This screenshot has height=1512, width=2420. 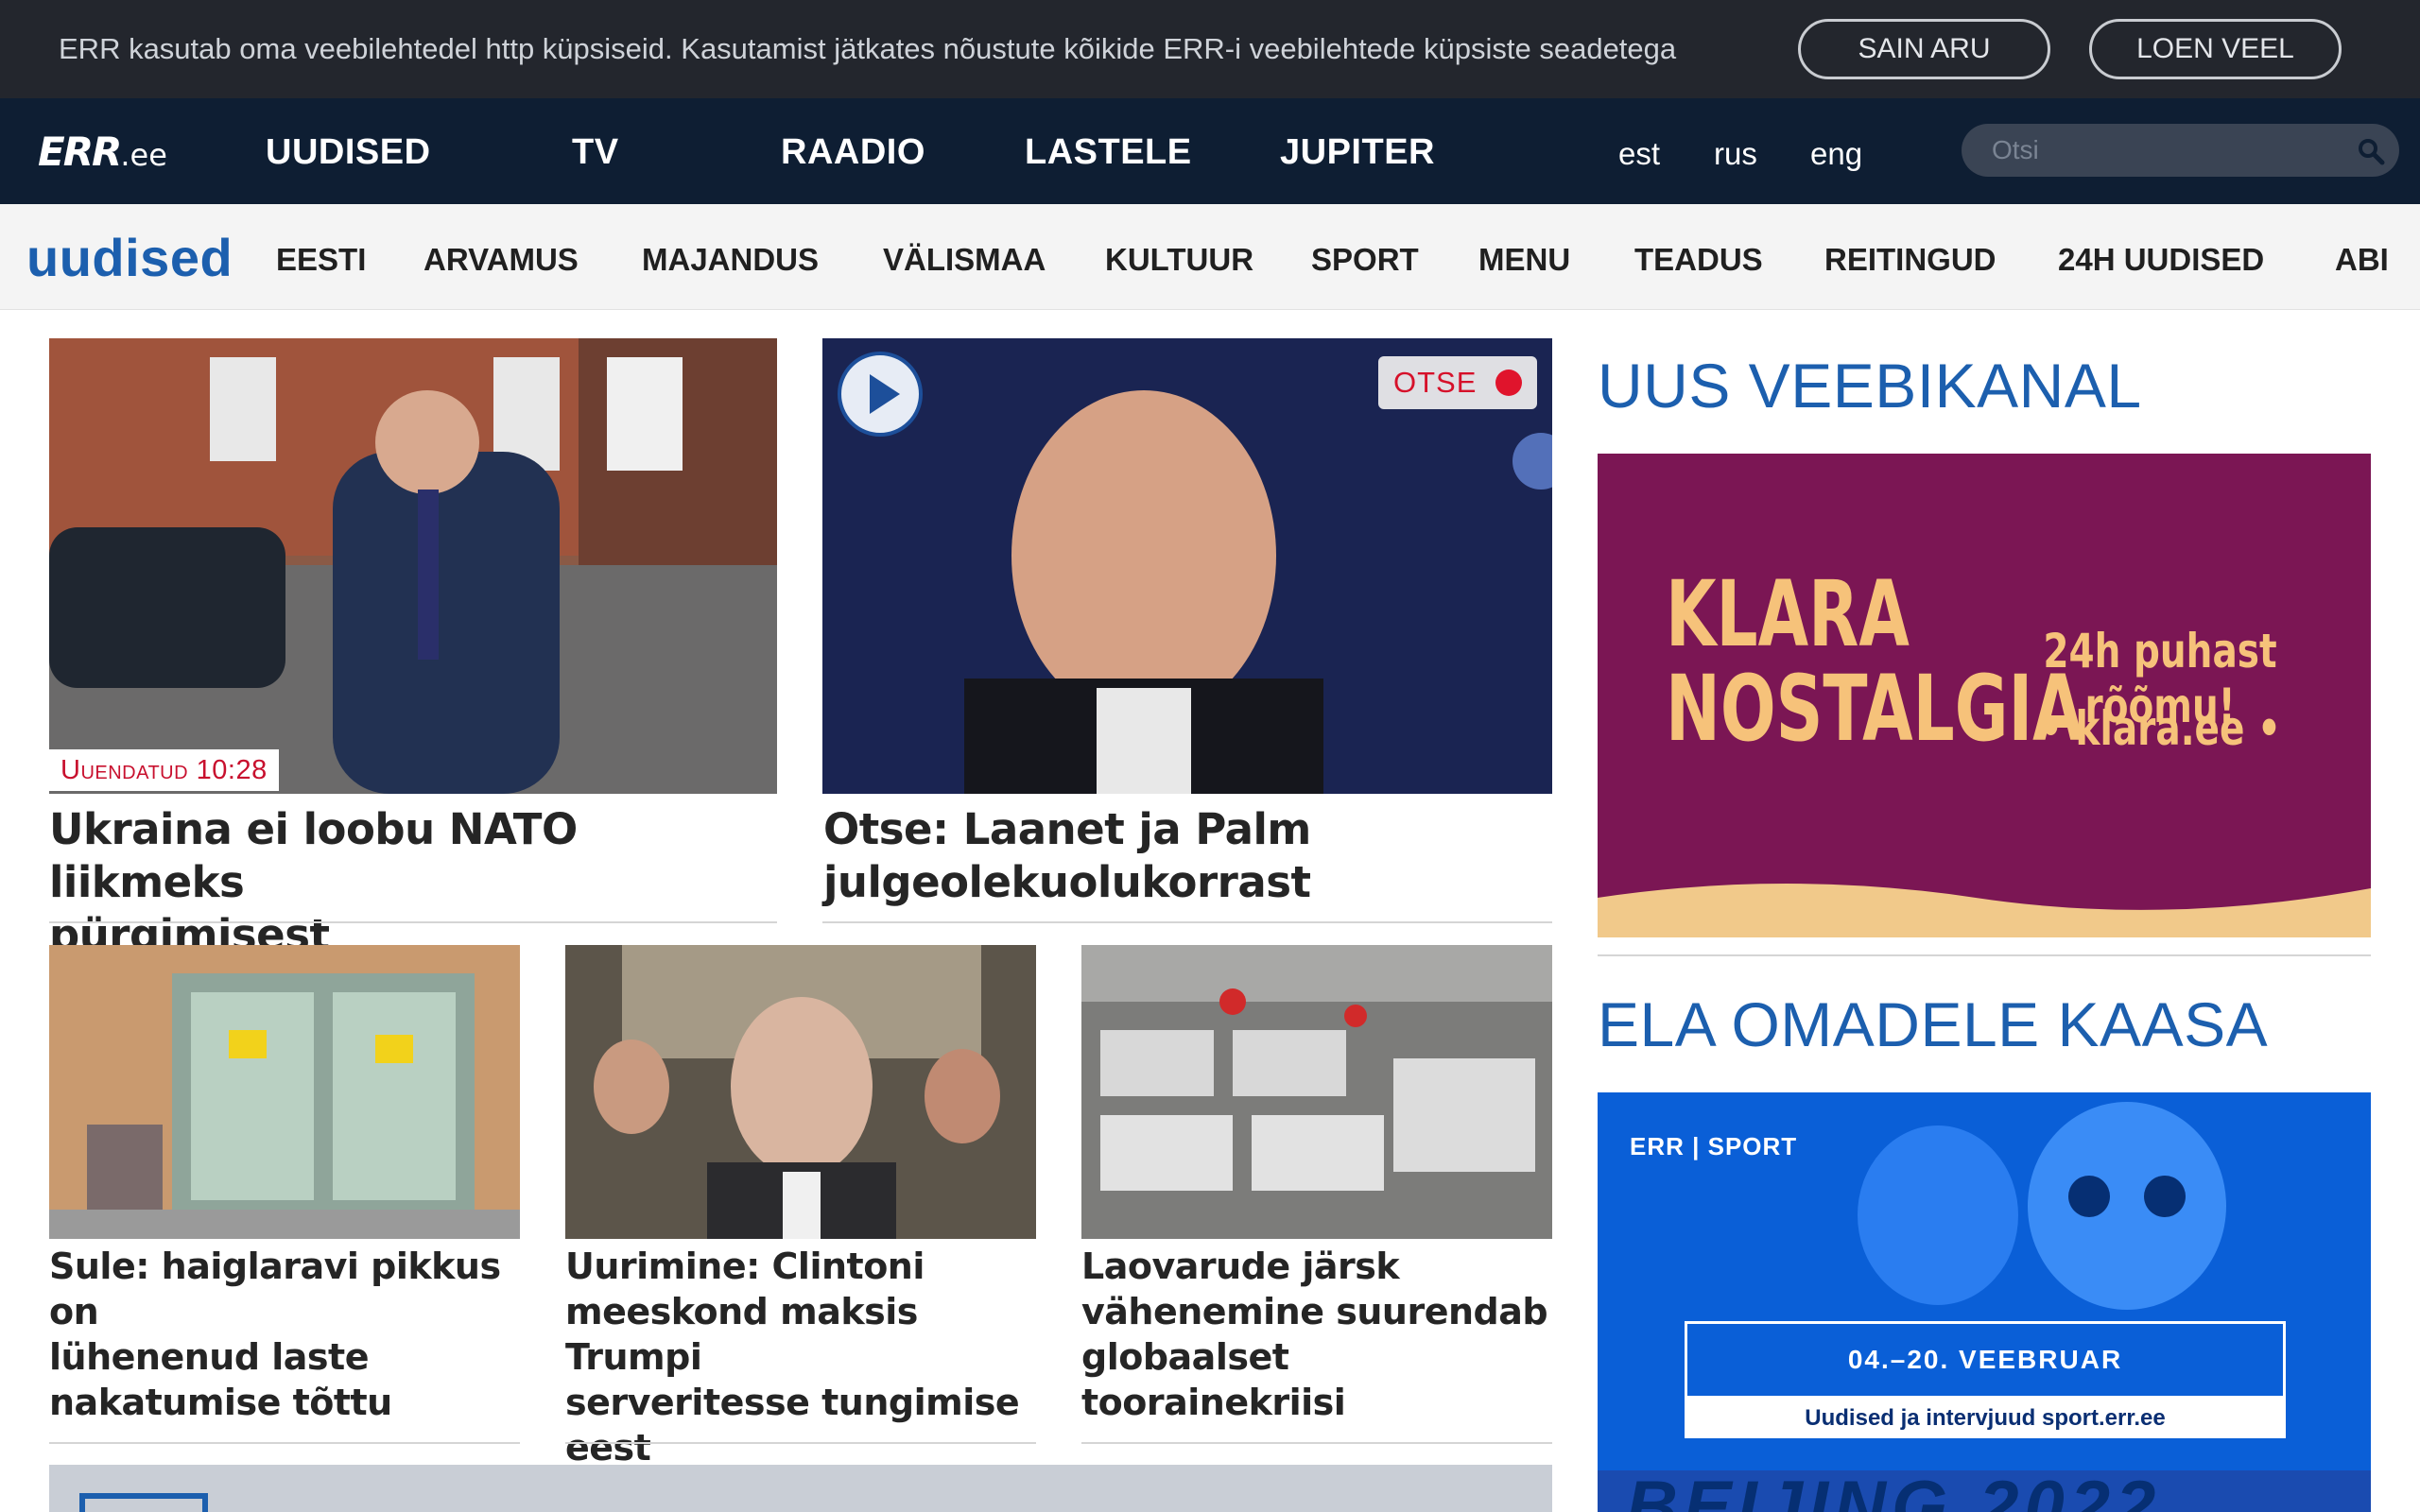 I want to click on subnav-item-kultuur: KULTUUR, so click(x=1179, y=260).